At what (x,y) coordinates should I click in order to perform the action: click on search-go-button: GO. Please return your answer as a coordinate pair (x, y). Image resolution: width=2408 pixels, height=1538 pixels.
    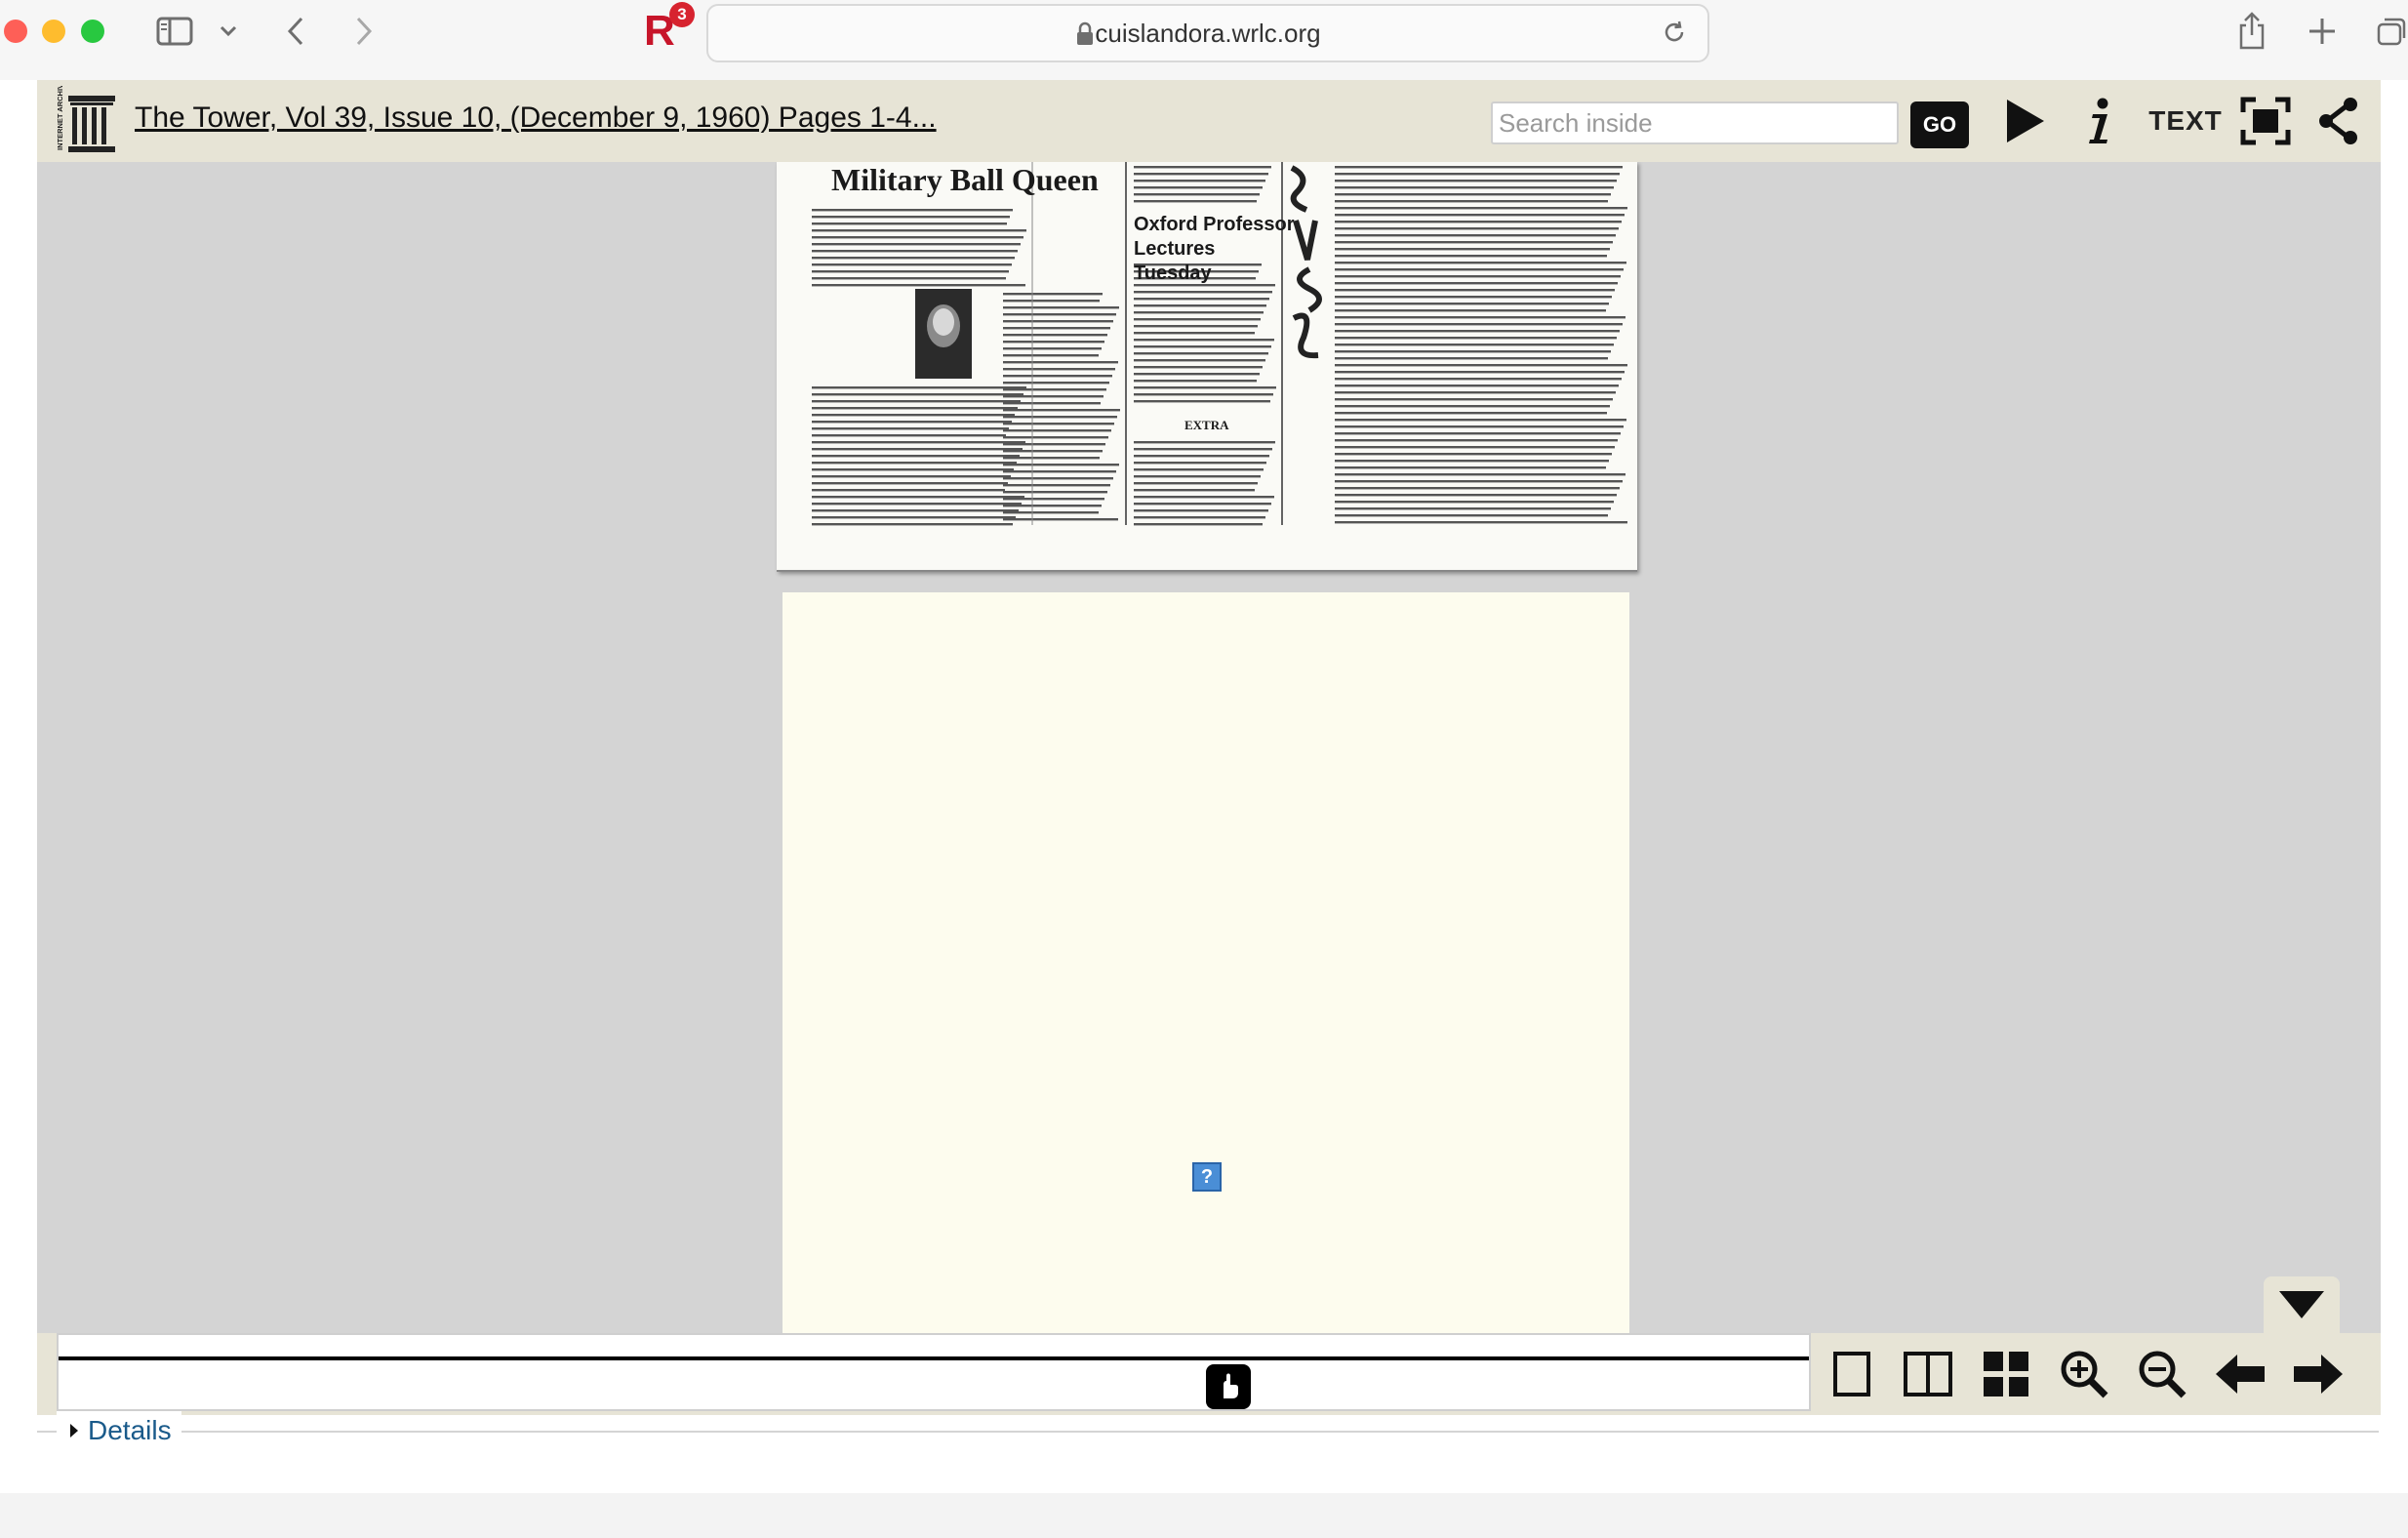
    Looking at the image, I should click on (1939, 124).